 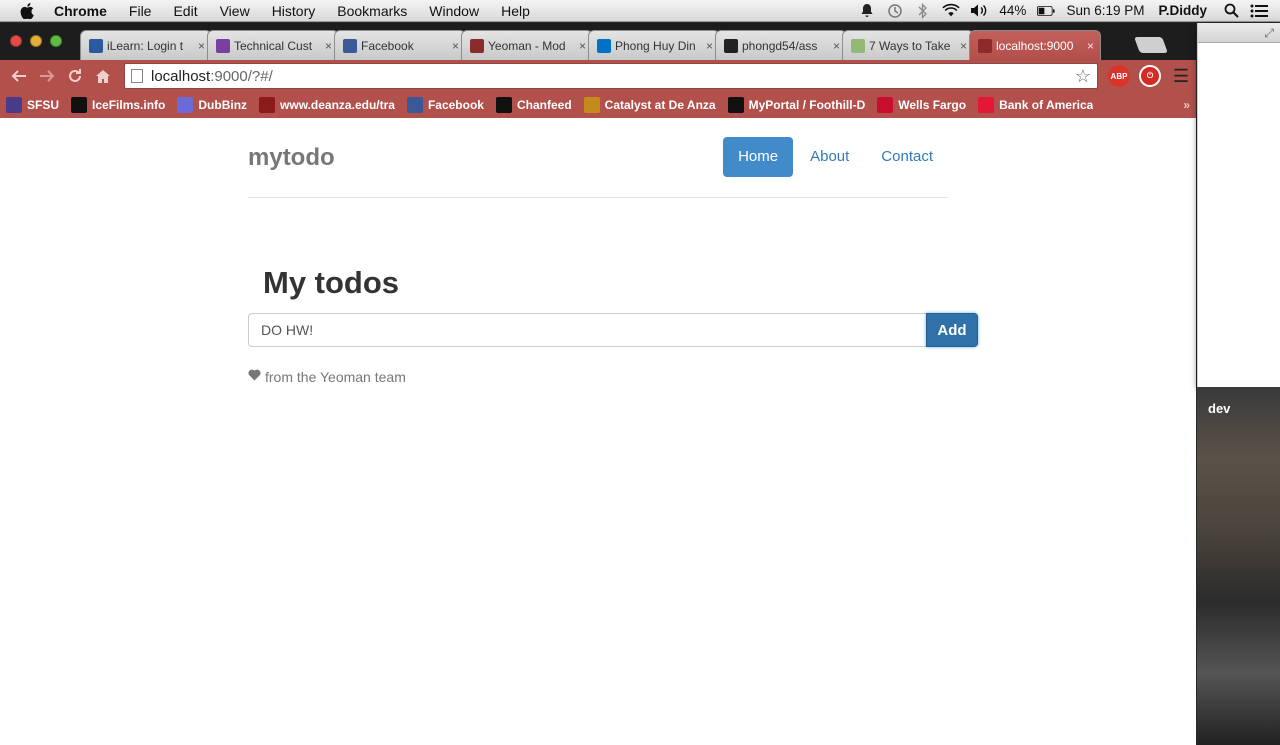 I want to click on browser-toolbar: localhost:9000/?#/ ☆ ABP ⏻ ☰, so click(x=598, y=76).